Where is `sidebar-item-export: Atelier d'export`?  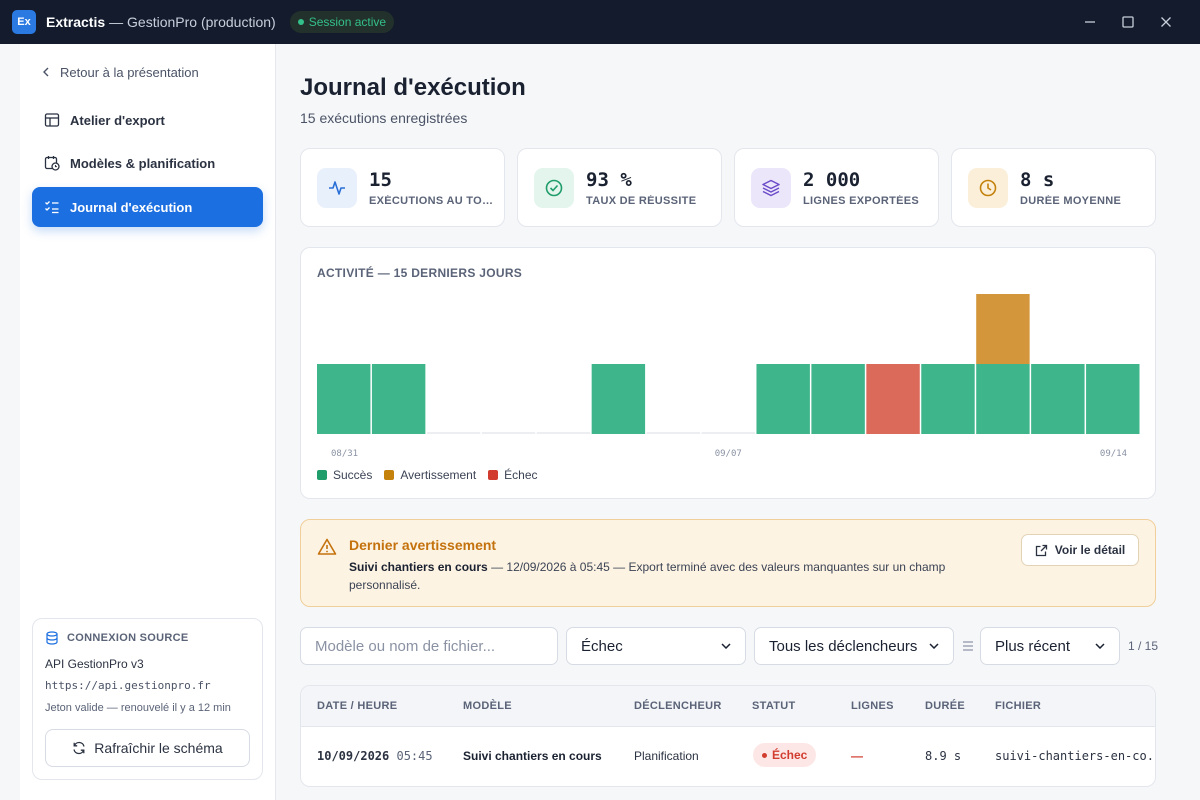
sidebar-item-export: Atelier d'export is located at coordinates (147, 120).